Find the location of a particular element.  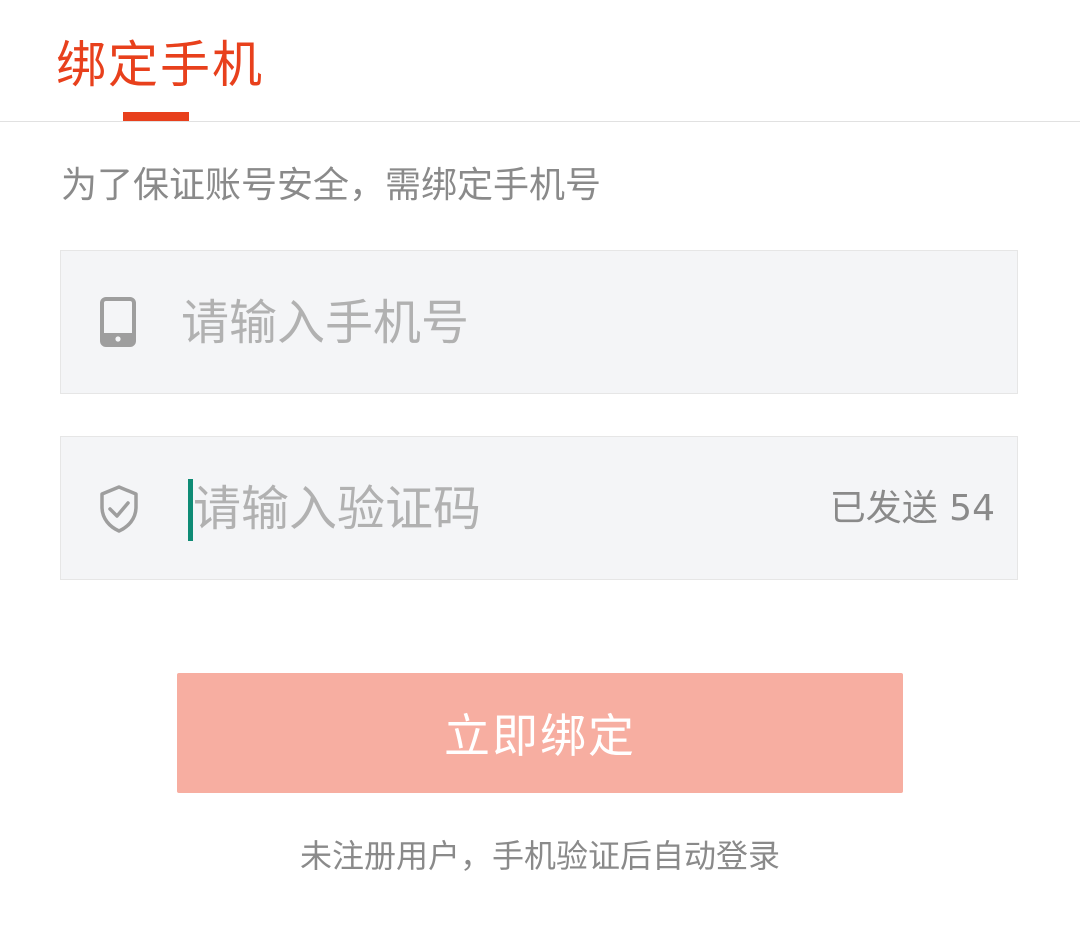

phone-field is located at coordinates (539, 322).